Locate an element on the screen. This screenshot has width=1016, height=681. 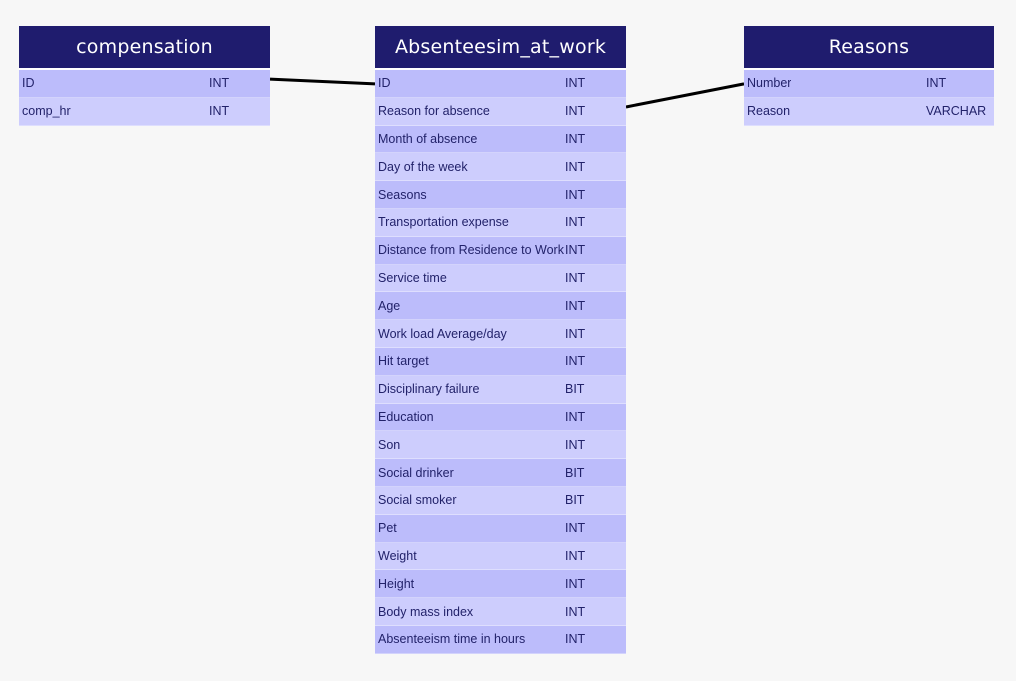
column-name: Distance from Residence to Work is located at coordinates (471, 250).